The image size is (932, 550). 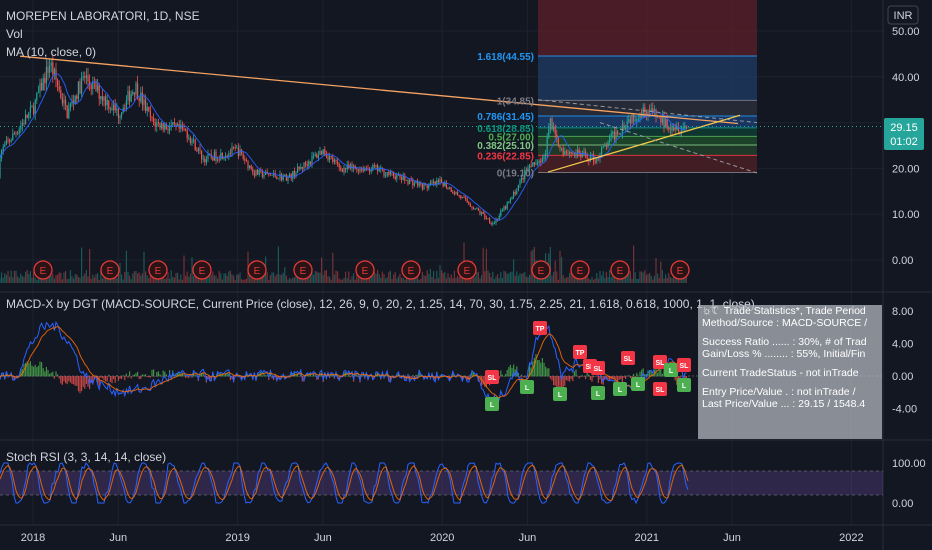 What do you see at coordinates (86, 457) in the screenshot?
I see `stoch-title: Stoch RSI (3, 3, 14, 14, close)` at bounding box center [86, 457].